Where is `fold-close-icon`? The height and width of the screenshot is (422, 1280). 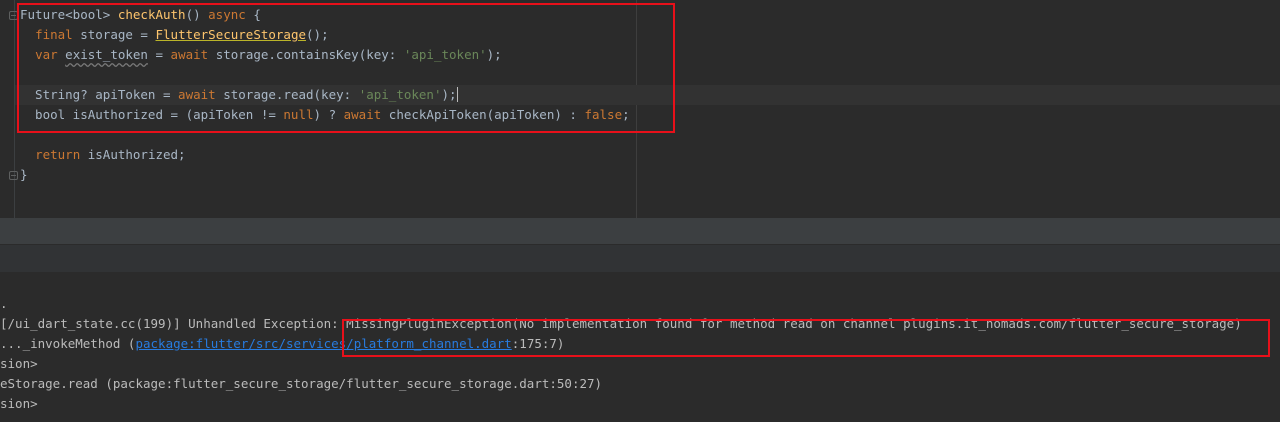
fold-close-icon is located at coordinates (13, 175).